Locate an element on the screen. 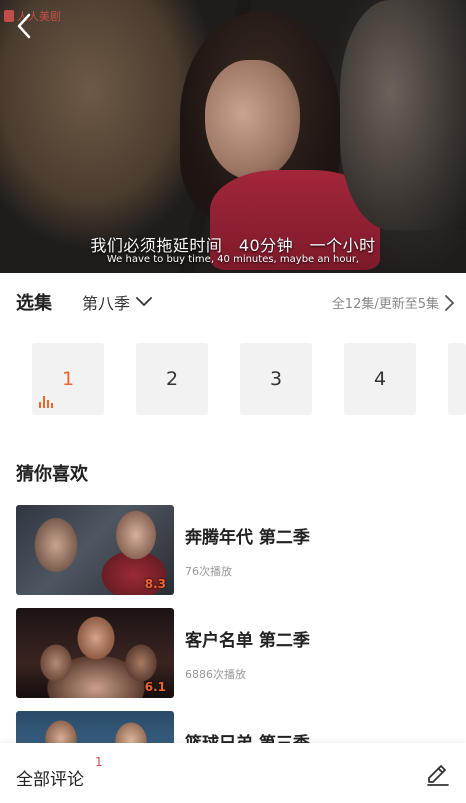 The image size is (466, 803). episode-item-1: 1 is located at coordinates (68, 379).